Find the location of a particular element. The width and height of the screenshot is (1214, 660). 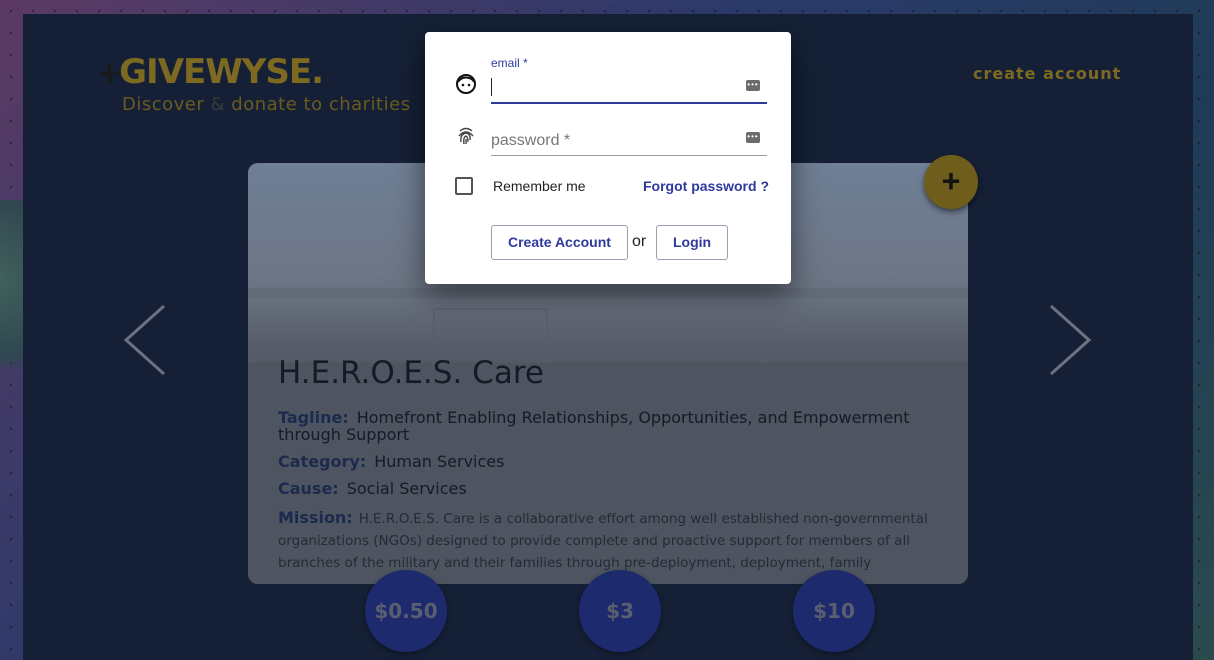

logo-text: GIVEWYSE is located at coordinates (215, 72).